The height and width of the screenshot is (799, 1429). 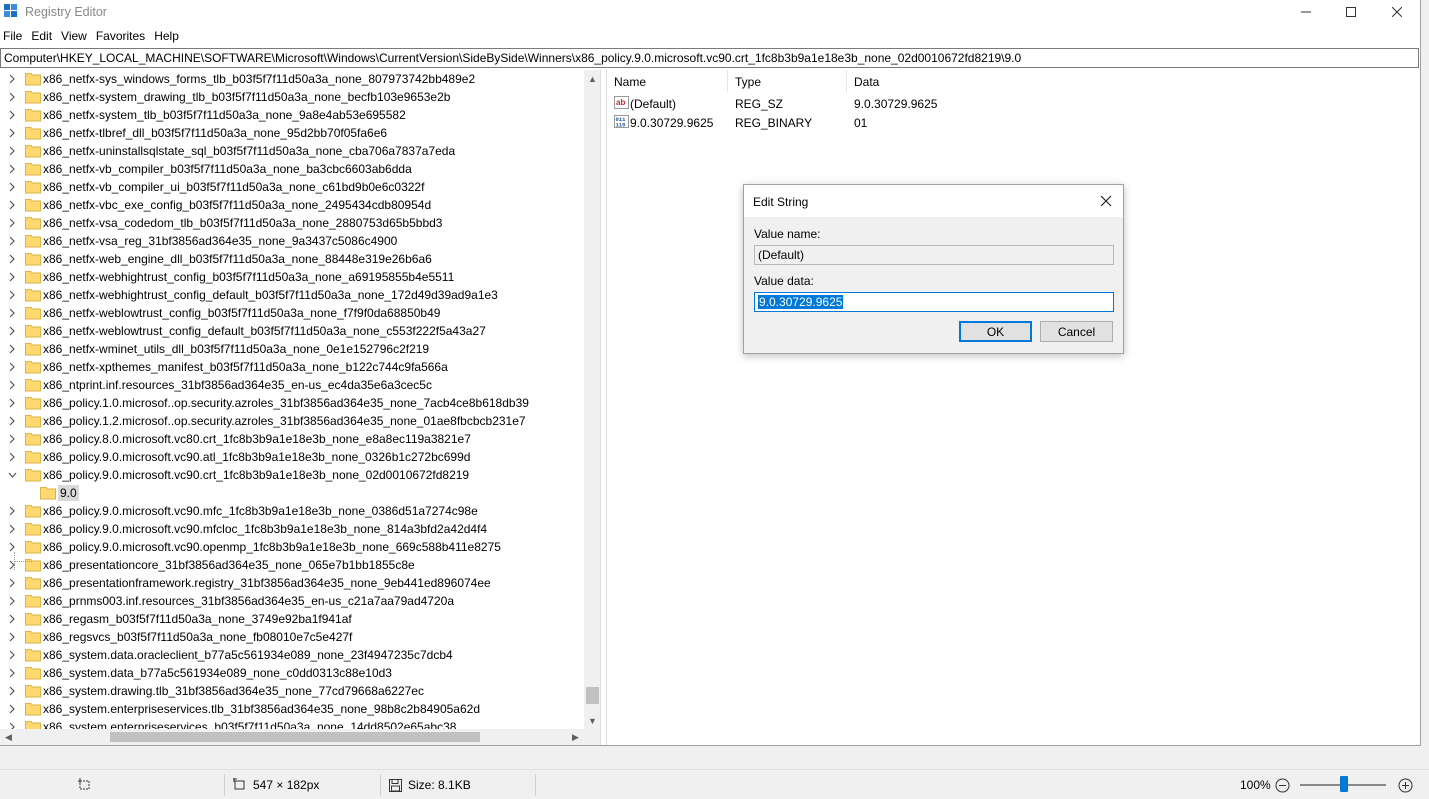 What do you see at coordinates (75, 37) in the screenshot?
I see `menu-view: View` at bounding box center [75, 37].